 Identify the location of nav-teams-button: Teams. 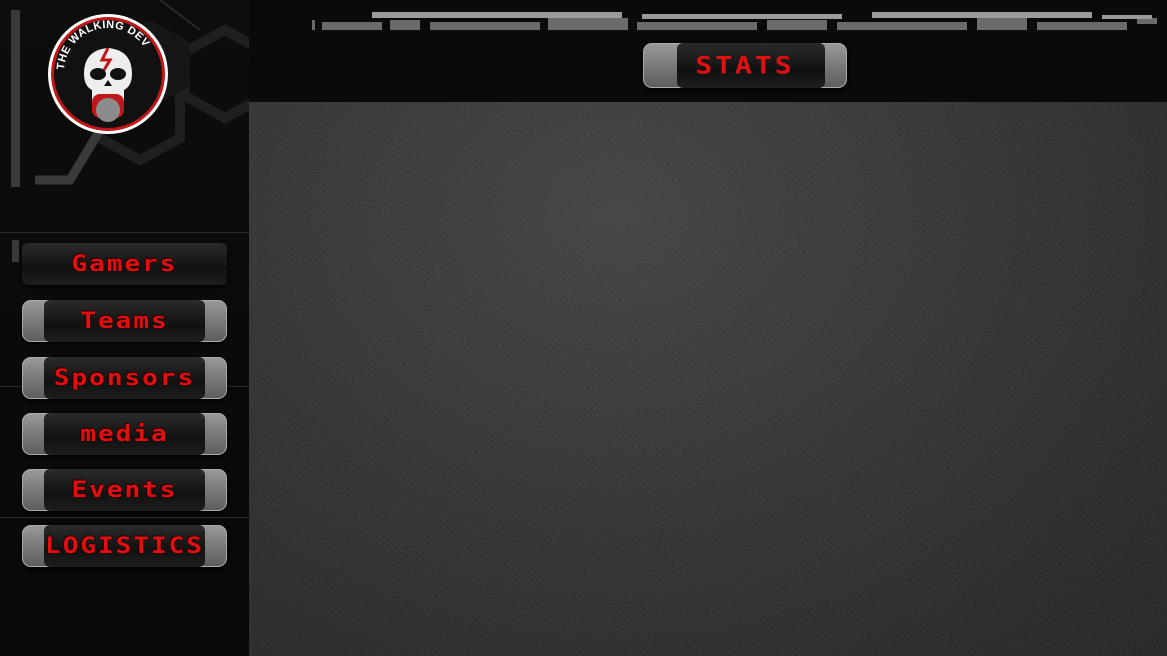
(124, 321).